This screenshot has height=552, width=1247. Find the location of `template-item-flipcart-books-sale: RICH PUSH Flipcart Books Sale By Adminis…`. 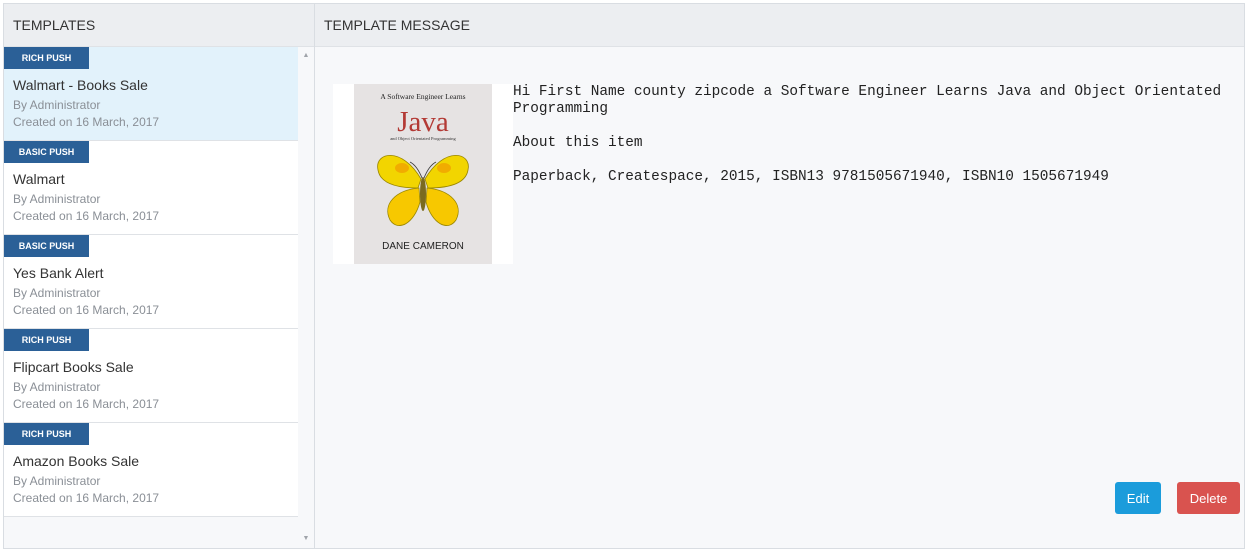

template-item-flipcart-books-sale: RICH PUSH Flipcart Books Sale By Adminis… is located at coordinates (151, 376).